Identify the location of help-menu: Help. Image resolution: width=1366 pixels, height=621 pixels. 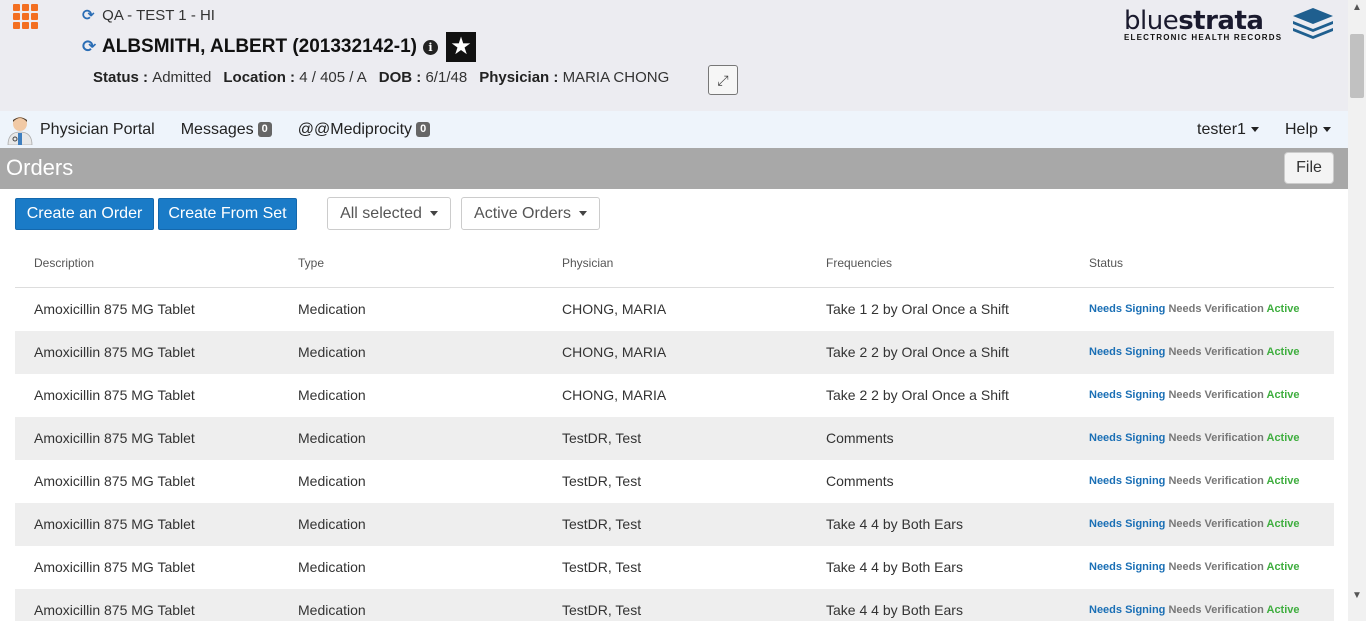
(1308, 129).